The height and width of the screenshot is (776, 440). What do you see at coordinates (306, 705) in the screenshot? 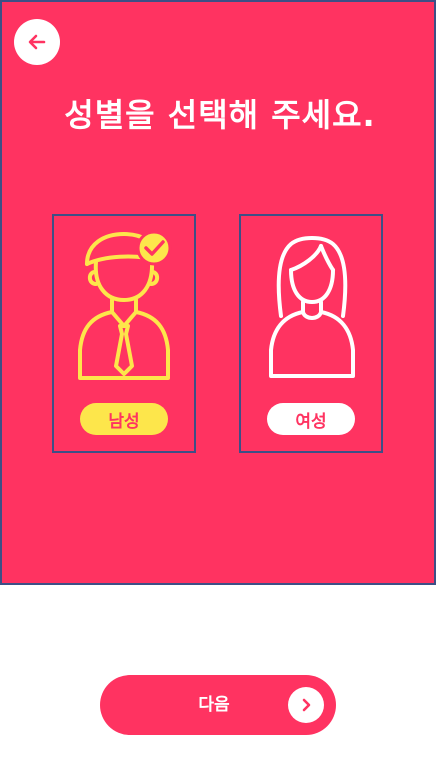
I see `chevron-right-icon` at bounding box center [306, 705].